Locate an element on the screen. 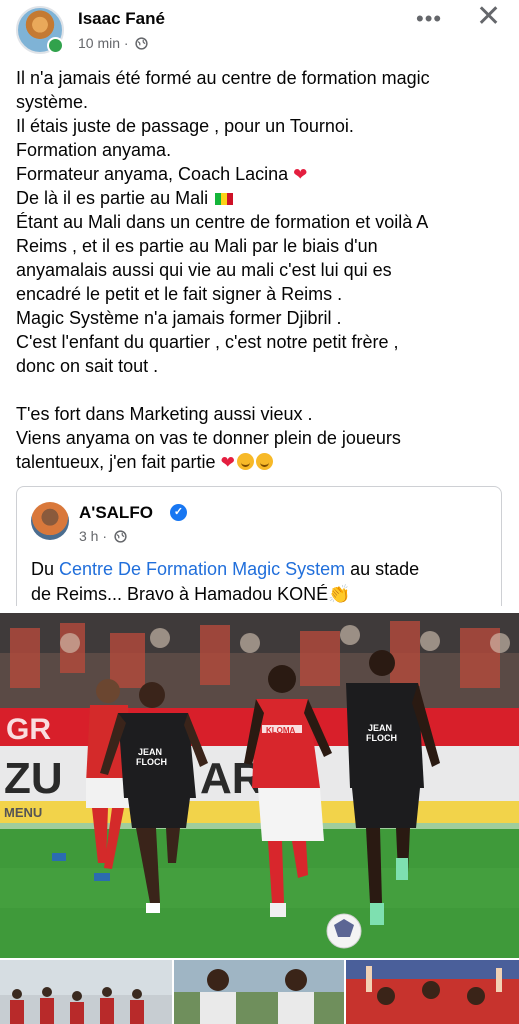  post-line: De là il es partie au Mali is located at coordinates (263, 198).